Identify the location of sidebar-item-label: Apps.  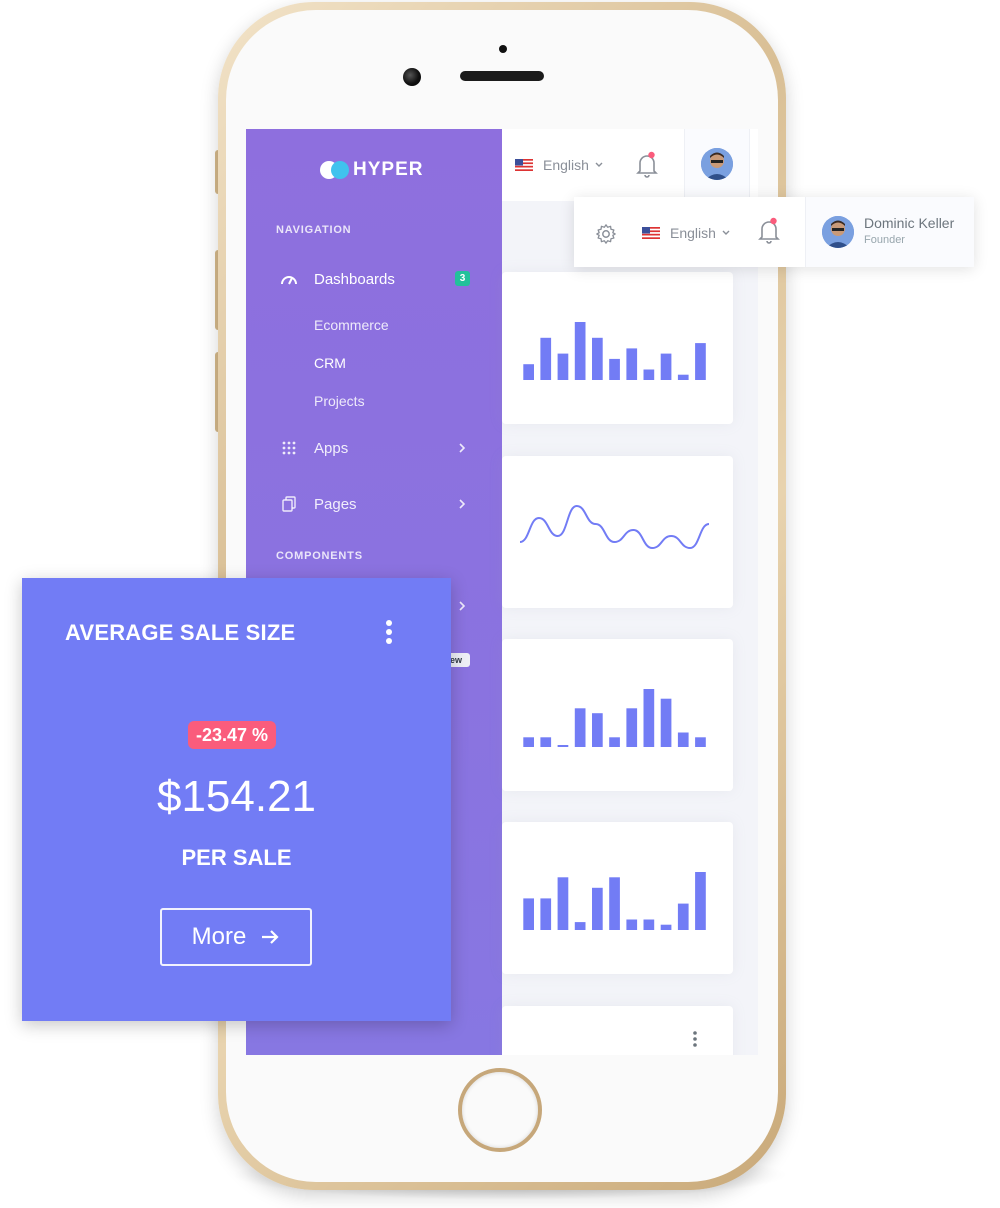
(331, 448).